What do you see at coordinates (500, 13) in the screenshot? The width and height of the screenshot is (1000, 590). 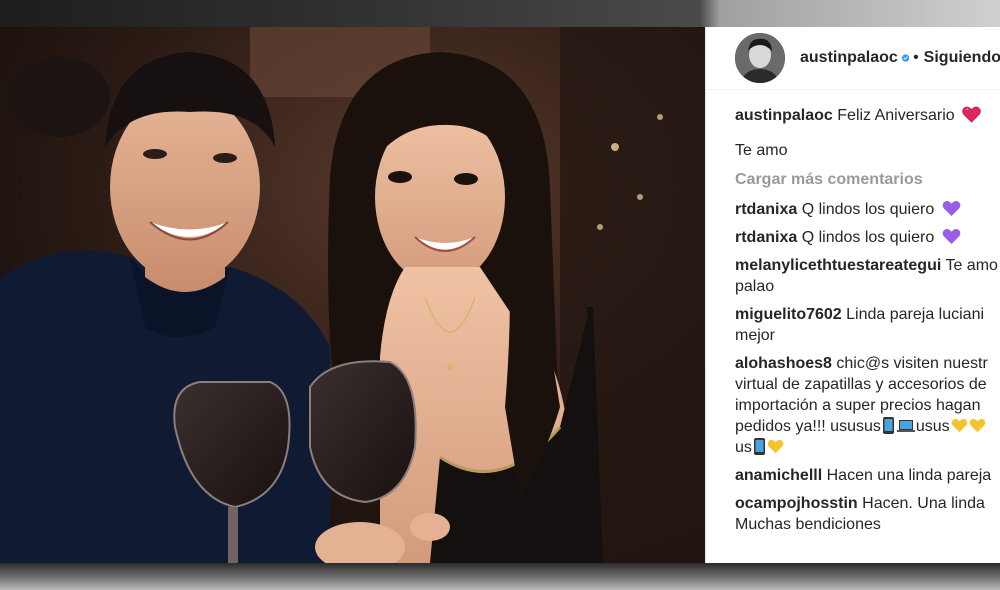 I see `top-blur-band` at bounding box center [500, 13].